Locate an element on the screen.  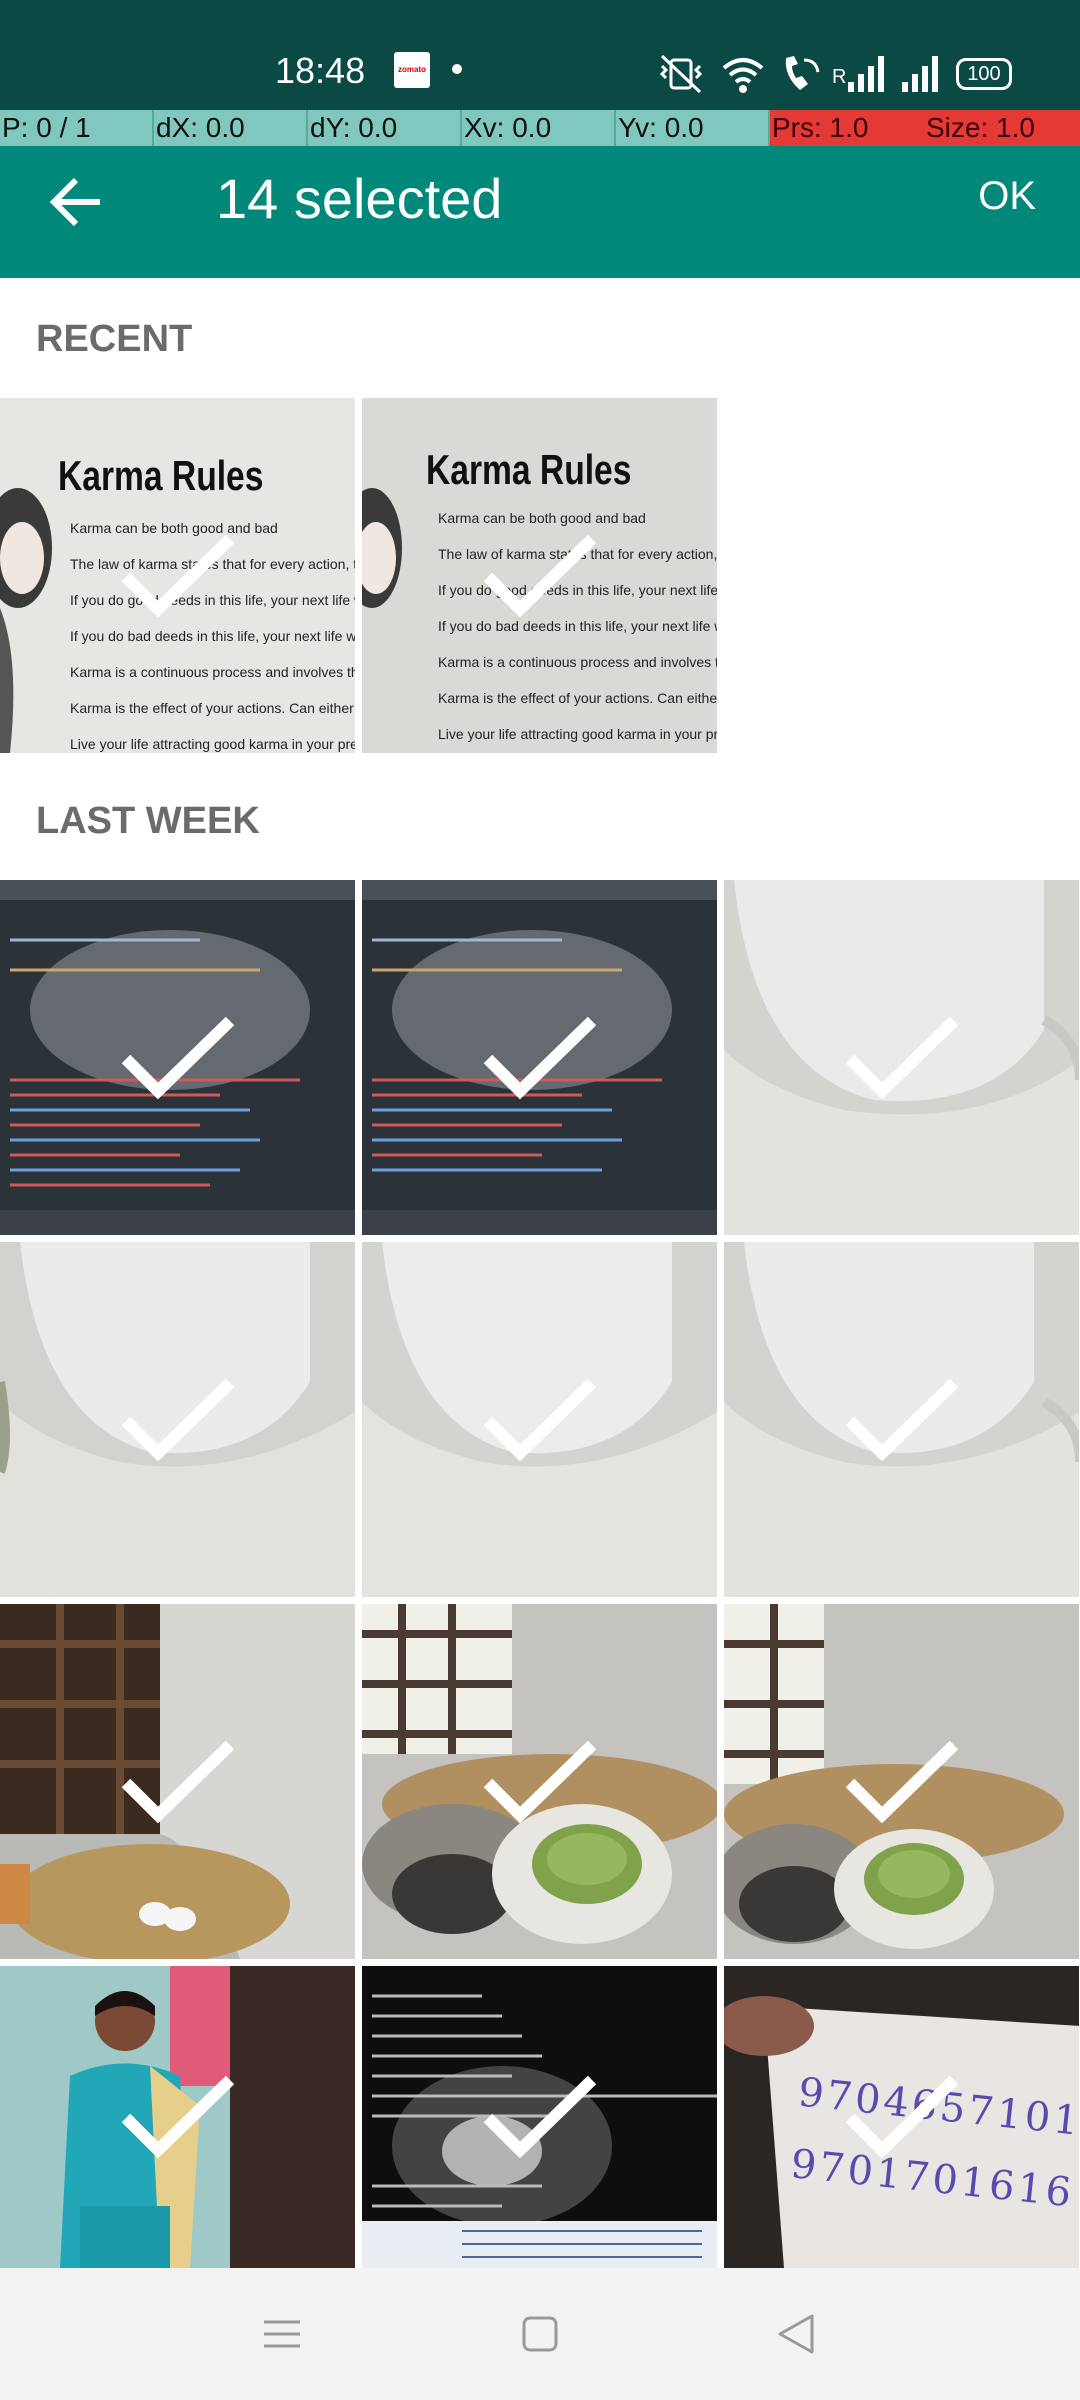
wifi-calling-icon is located at coordinates (802, 73).